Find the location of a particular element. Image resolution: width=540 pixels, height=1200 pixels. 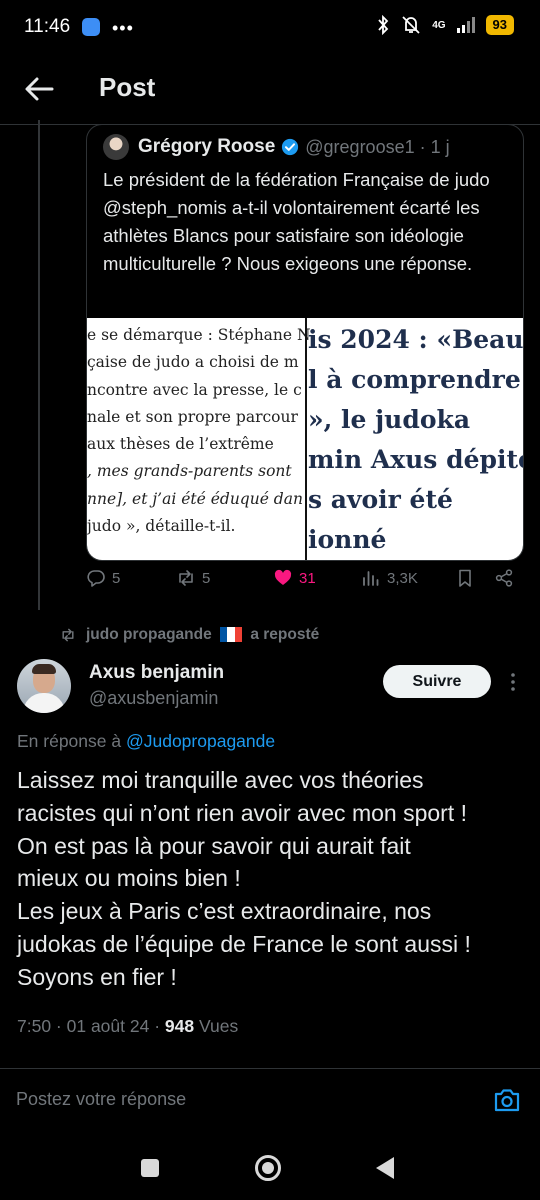

bookmark-icon is located at coordinates (465, 578).